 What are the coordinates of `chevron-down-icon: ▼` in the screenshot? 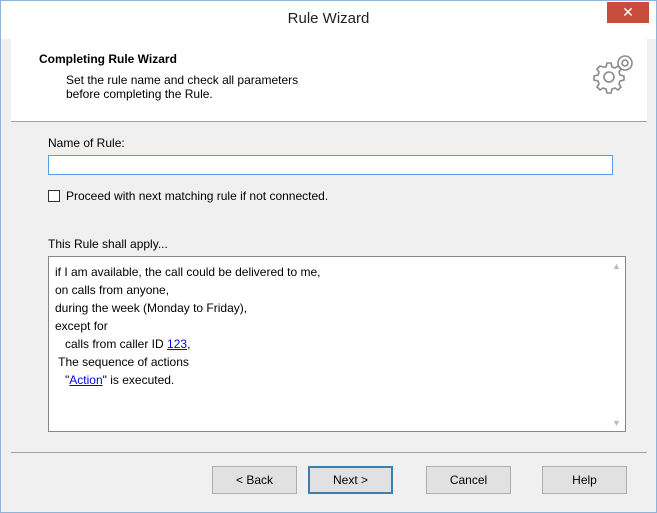 It's located at (616, 422).